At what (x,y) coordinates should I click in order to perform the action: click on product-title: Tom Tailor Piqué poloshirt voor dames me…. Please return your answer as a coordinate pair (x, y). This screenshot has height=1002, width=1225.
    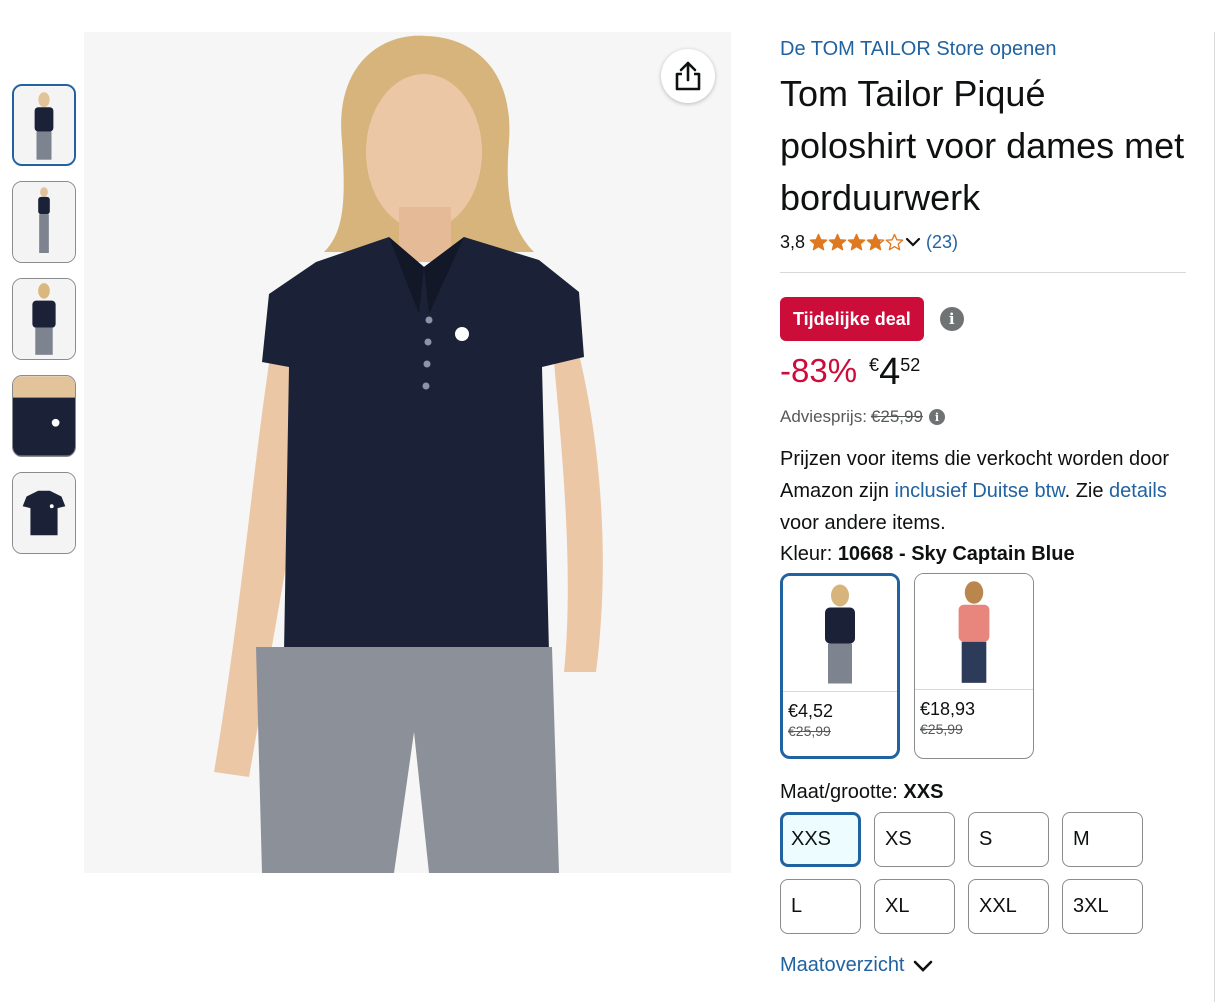
    Looking at the image, I should click on (982, 145).